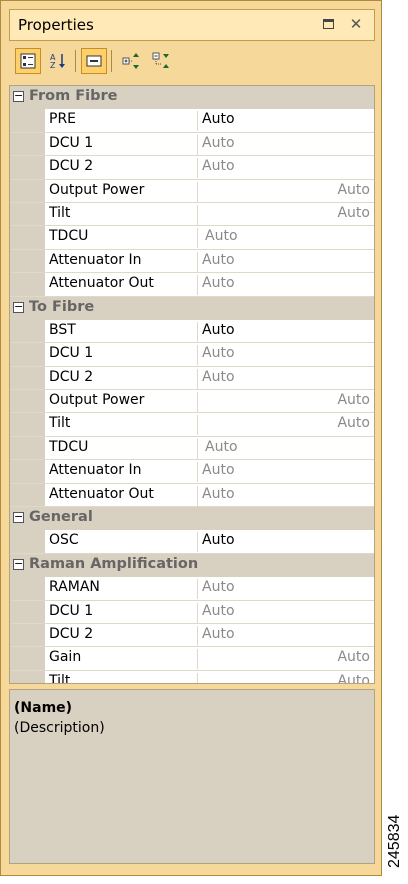 The width and height of the screenshot is (408, 884). Describe the element at coordinates (123, 659) in the screenshot. I see `property-name: Gain` at that location.